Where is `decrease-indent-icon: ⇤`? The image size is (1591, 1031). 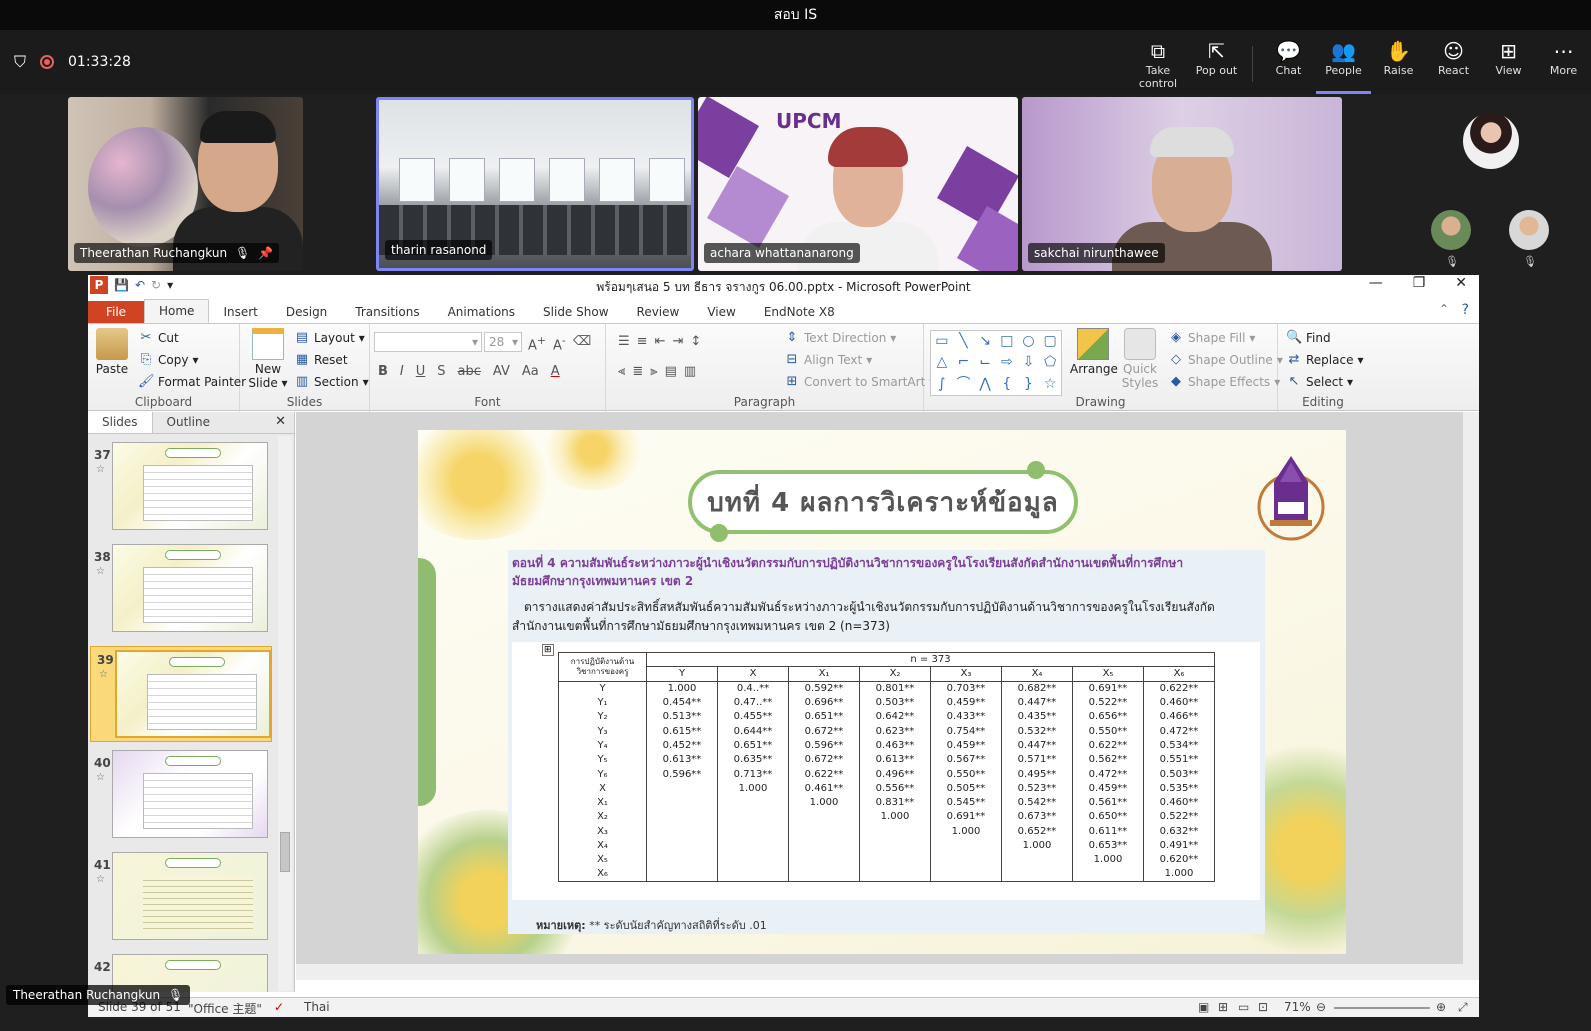 decrease-indent-icon: ⇤ is located at coordinates (660, 341).